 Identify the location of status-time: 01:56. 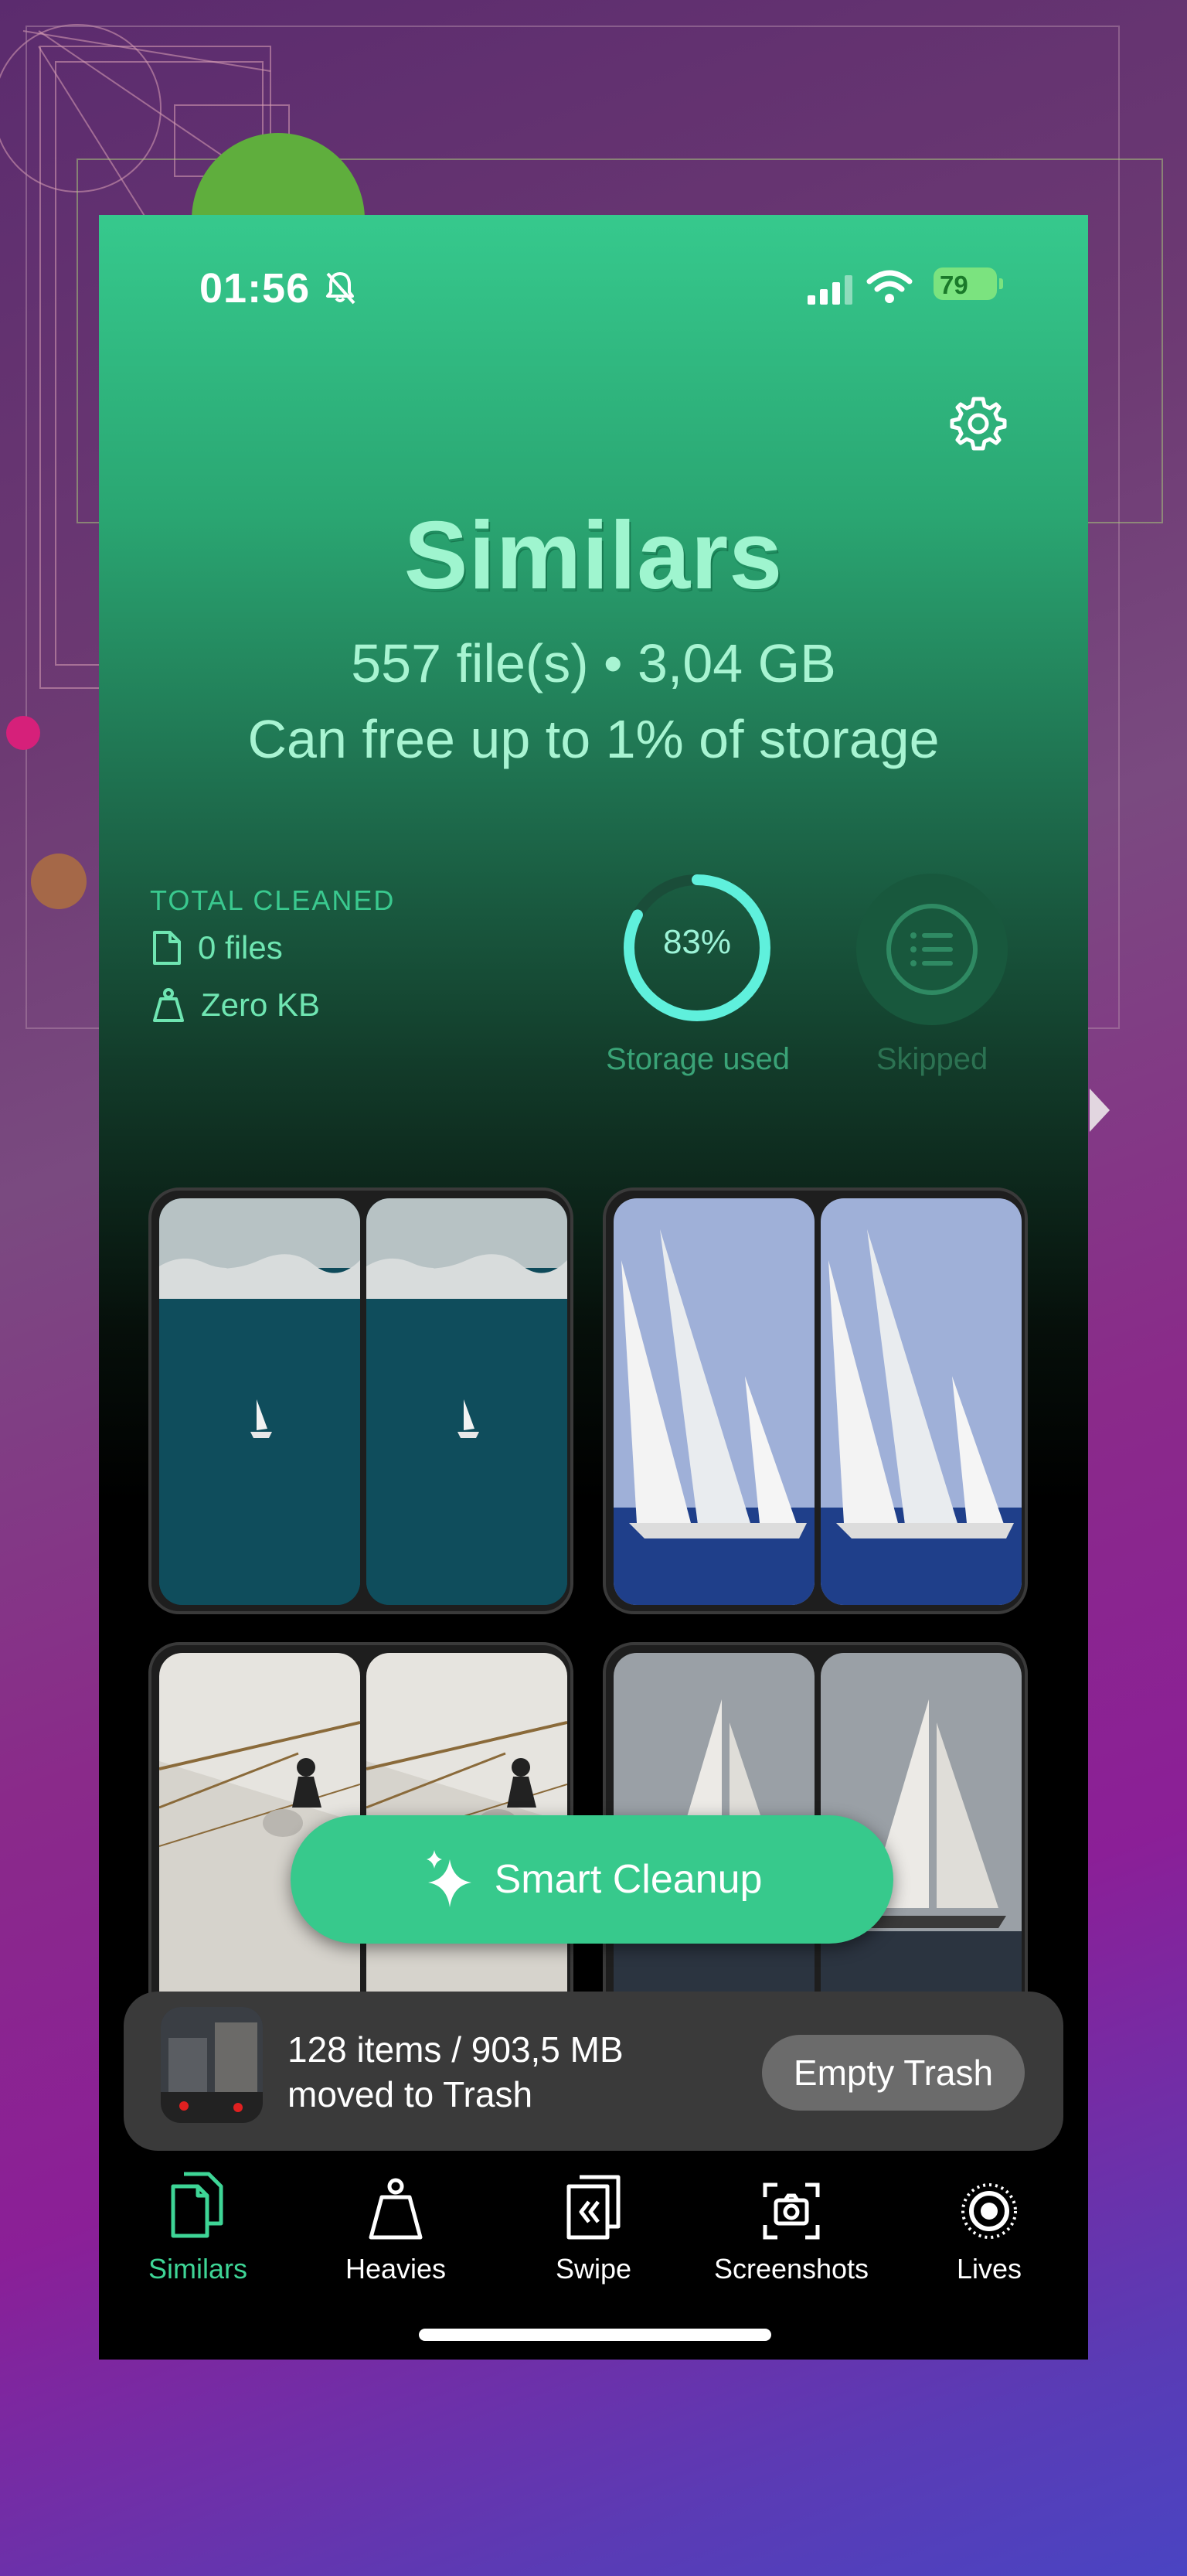
(255, 288).